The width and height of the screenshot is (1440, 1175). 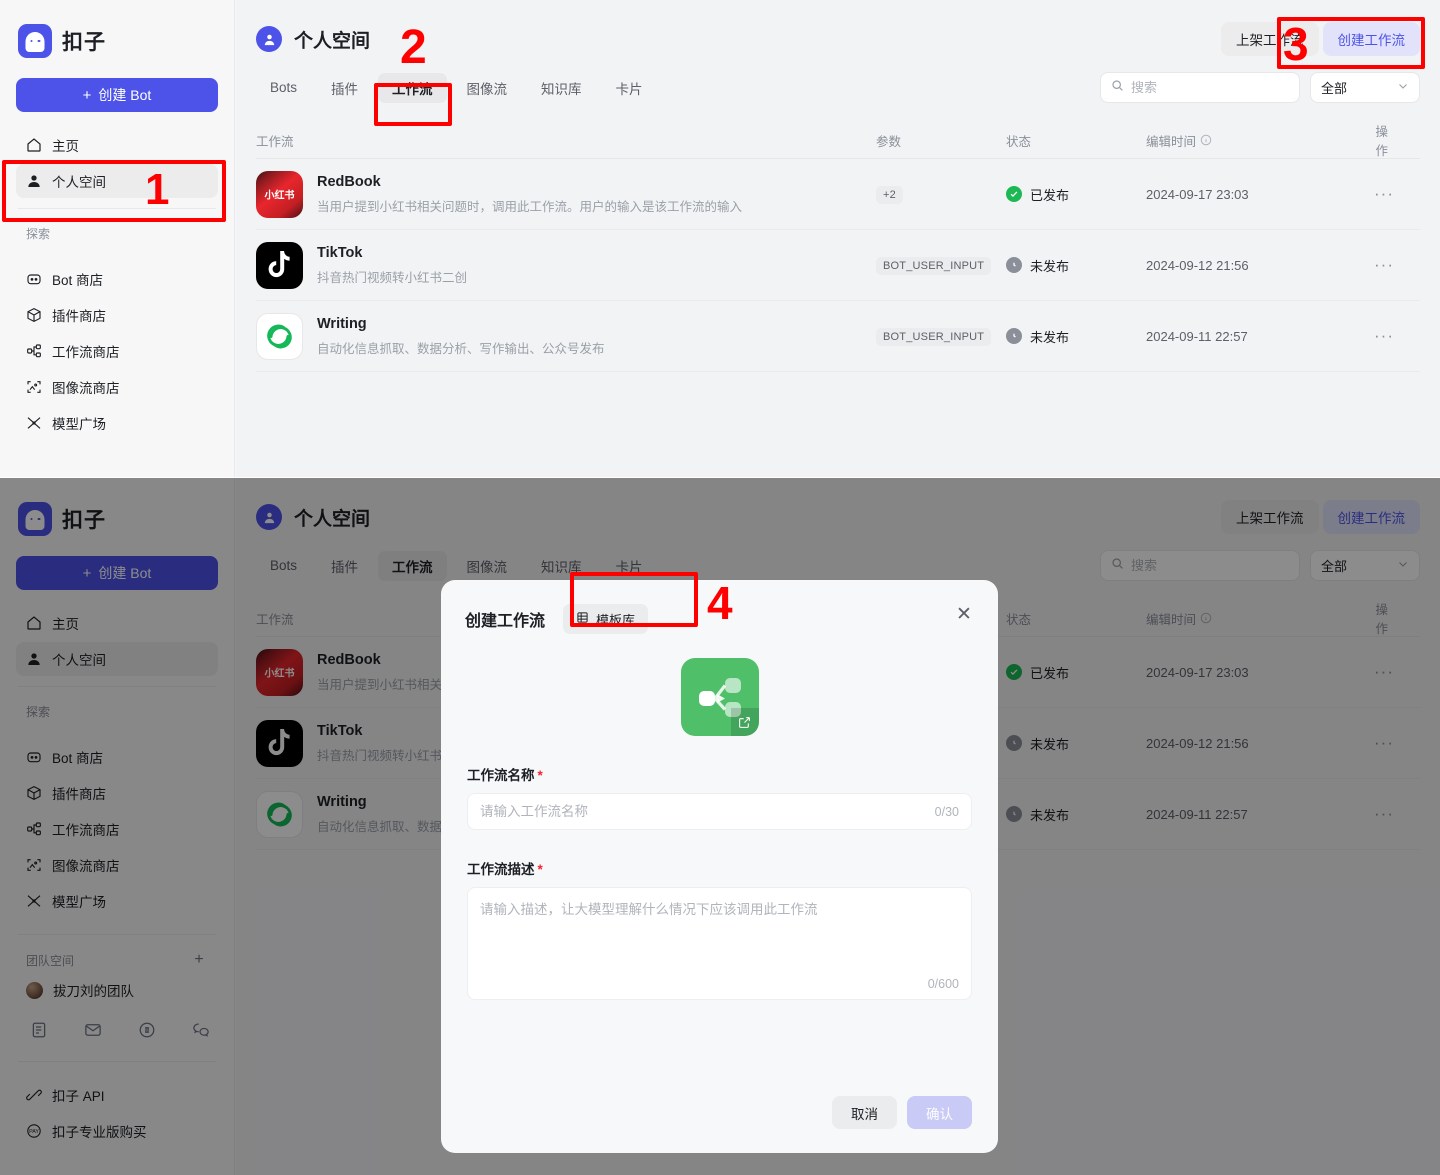 What do you see at coordinates (34, 351) in the screenshot?
I see `workflow-store-icon` at bounding box center [34, 351].